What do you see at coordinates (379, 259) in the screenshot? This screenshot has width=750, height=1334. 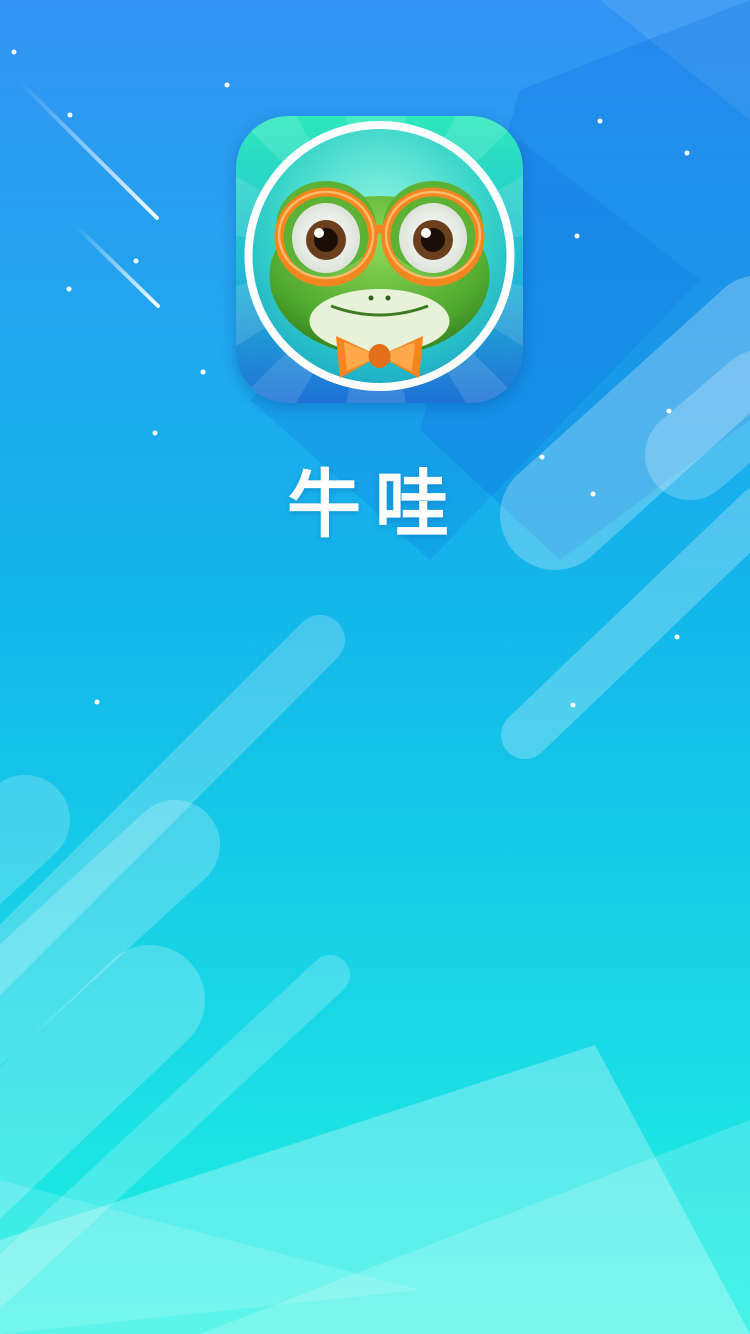 I see `frog-with-glasses-icon` at bounding box center [379, 259].